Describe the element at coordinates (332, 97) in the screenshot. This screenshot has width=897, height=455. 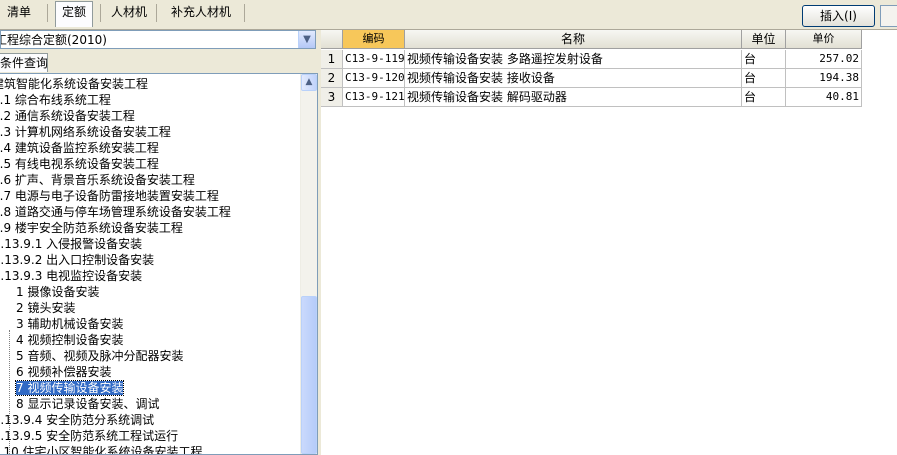
I see `row-number: 3` at that location.